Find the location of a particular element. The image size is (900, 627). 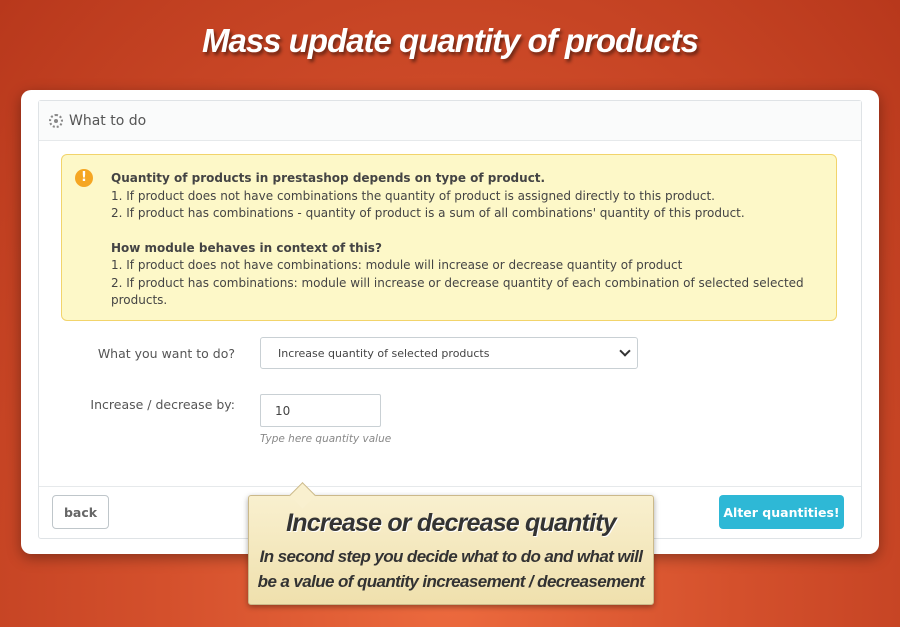

quantity-hint: Type here quantity value is located at coordinates (326, 439).